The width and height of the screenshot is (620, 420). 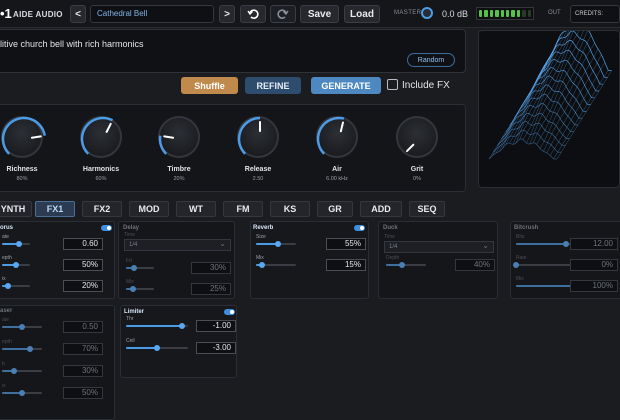 What do you see at coordinates (216, 348) in the screenshot?
I see `limiter-value-box: -3.00` at bounding box center [216, 348].